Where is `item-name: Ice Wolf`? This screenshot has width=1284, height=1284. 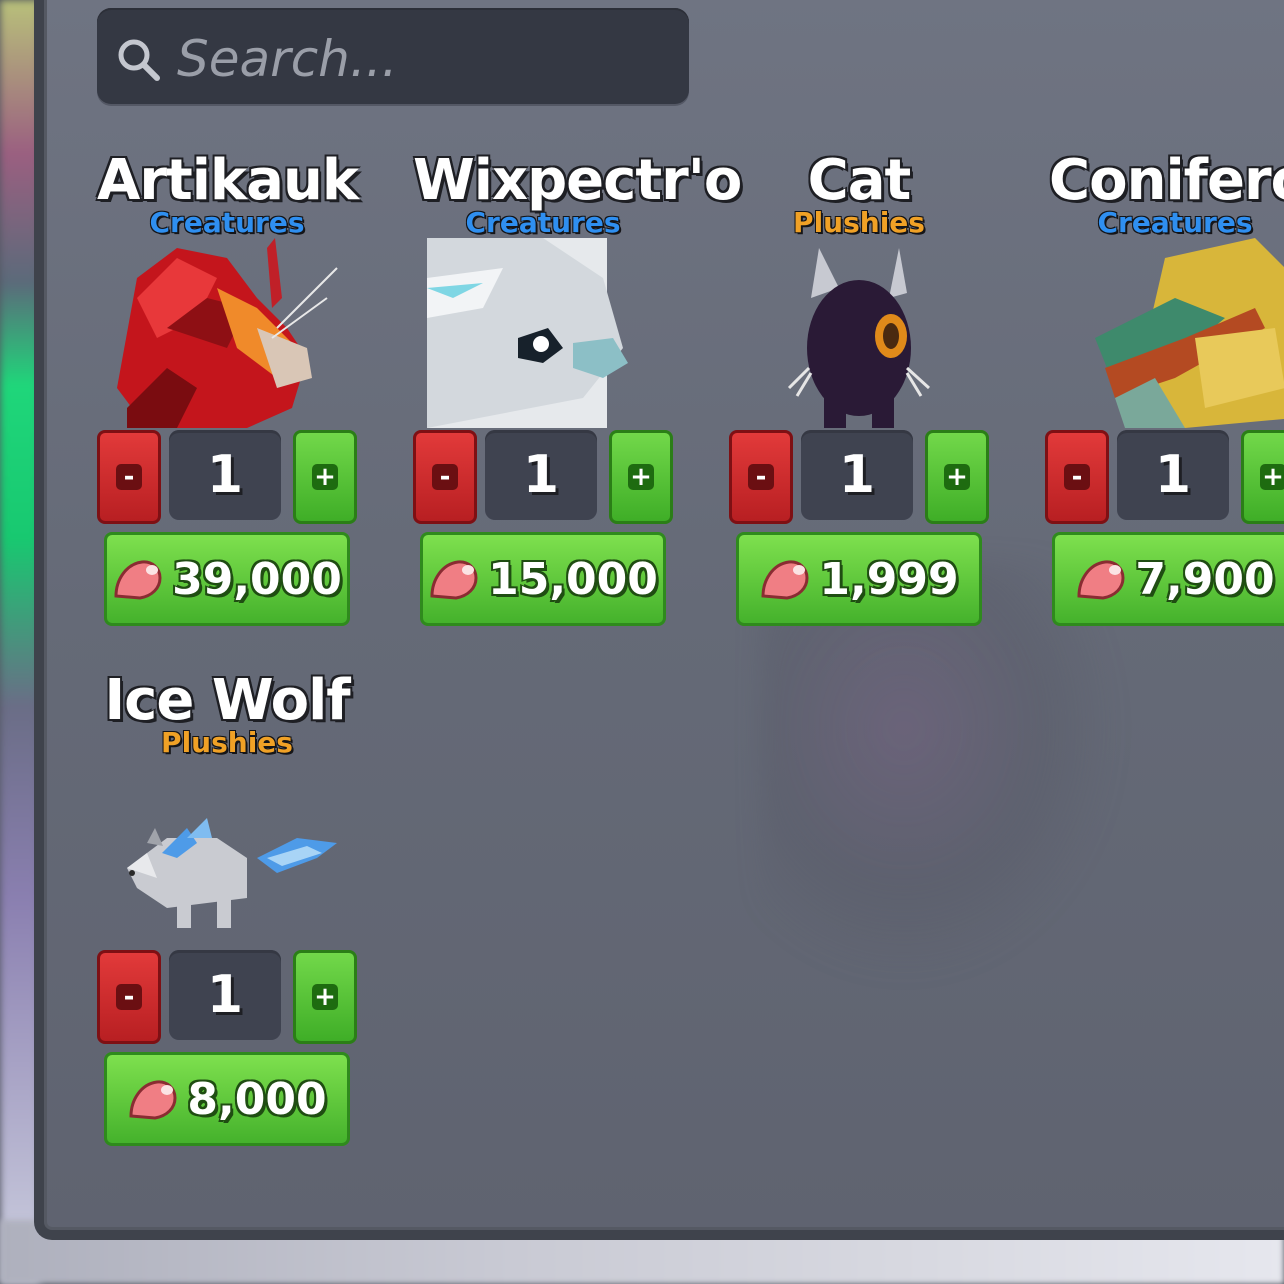 item-name: Ice Wolf is located at coordinates (227, 700).